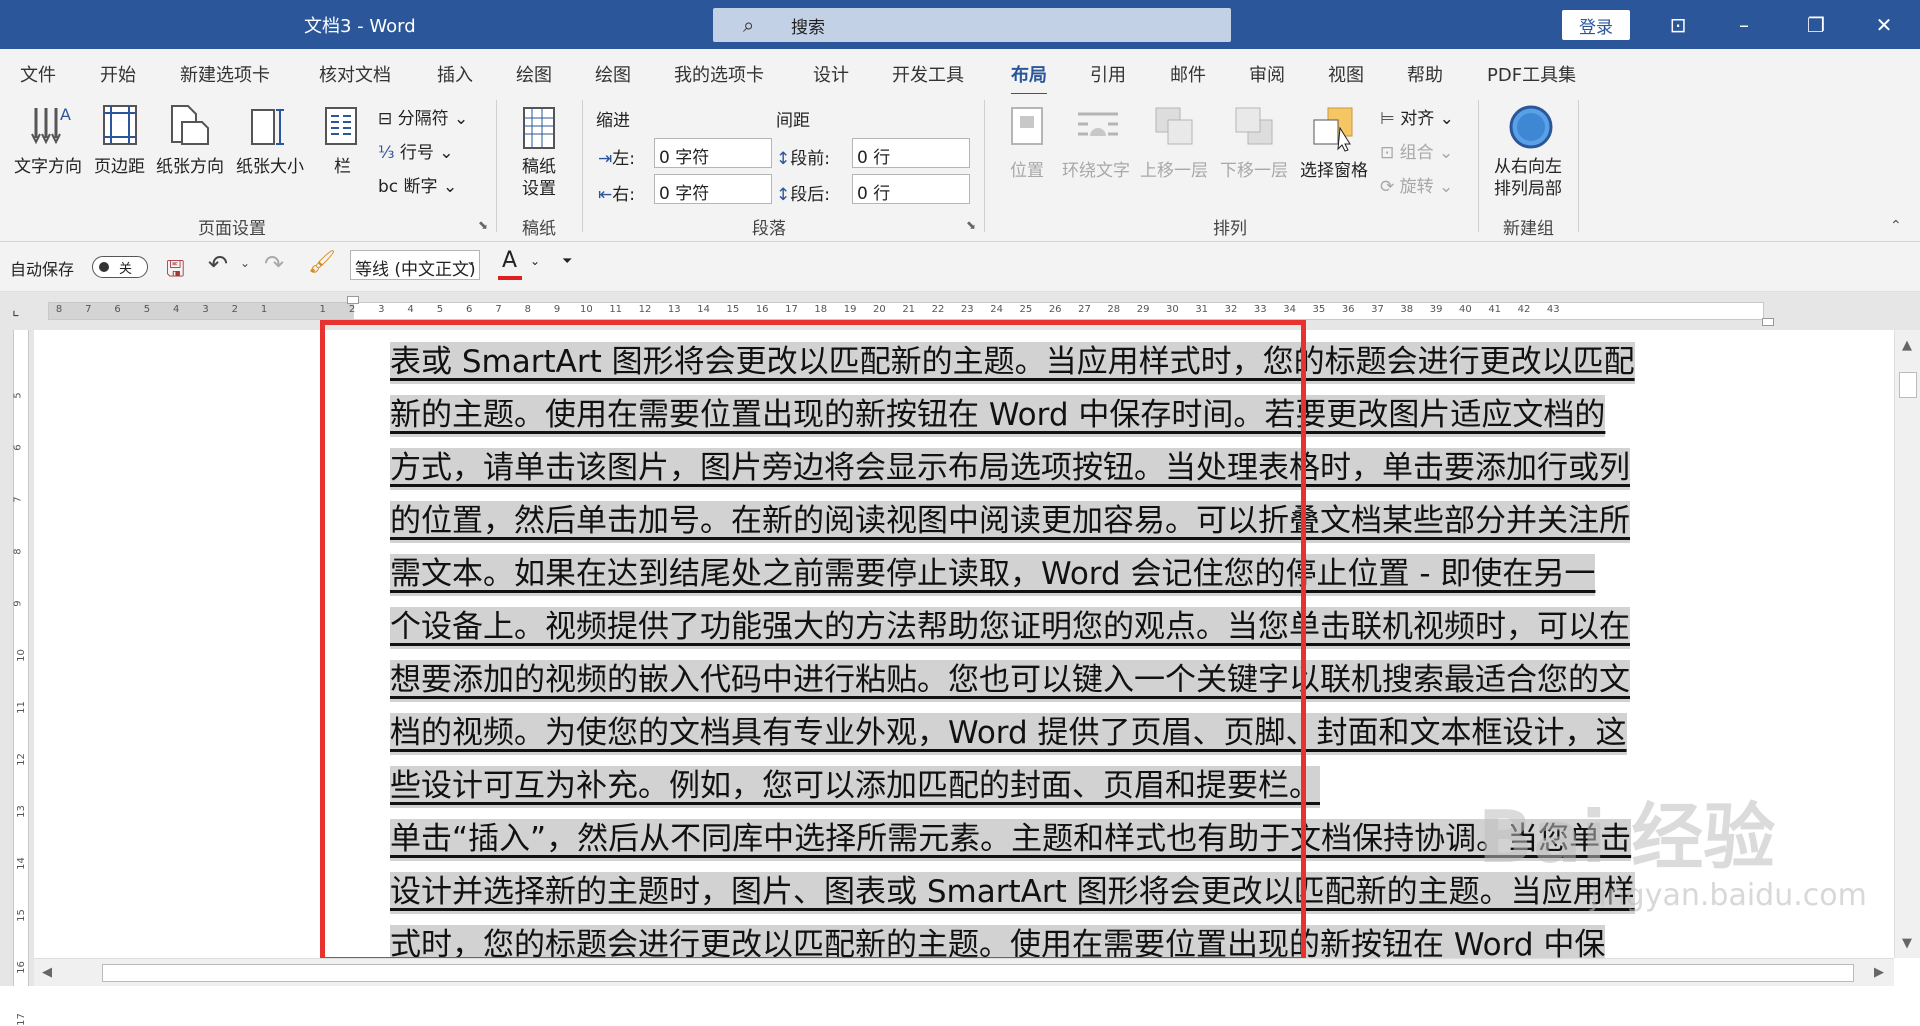  What do you see at coordinates (417, 184) in the screenshot?
I see `hyphenation-button: bc 断字 ⌄` at bounding box center [417, 184].